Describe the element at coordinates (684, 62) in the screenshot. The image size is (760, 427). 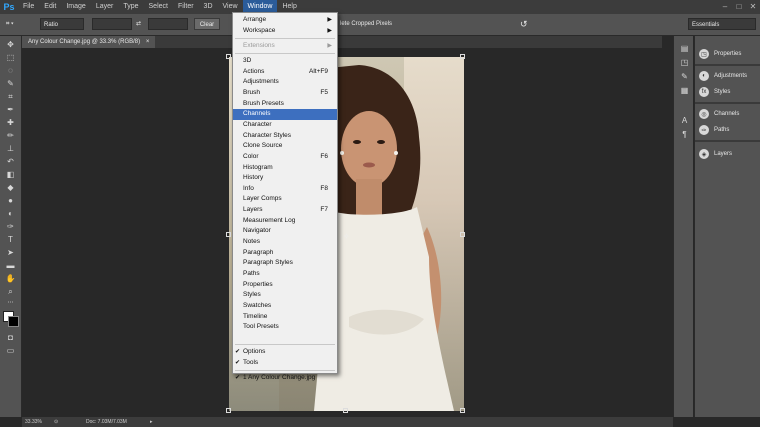
I see `properties-panel-icon: ◳` at that location.